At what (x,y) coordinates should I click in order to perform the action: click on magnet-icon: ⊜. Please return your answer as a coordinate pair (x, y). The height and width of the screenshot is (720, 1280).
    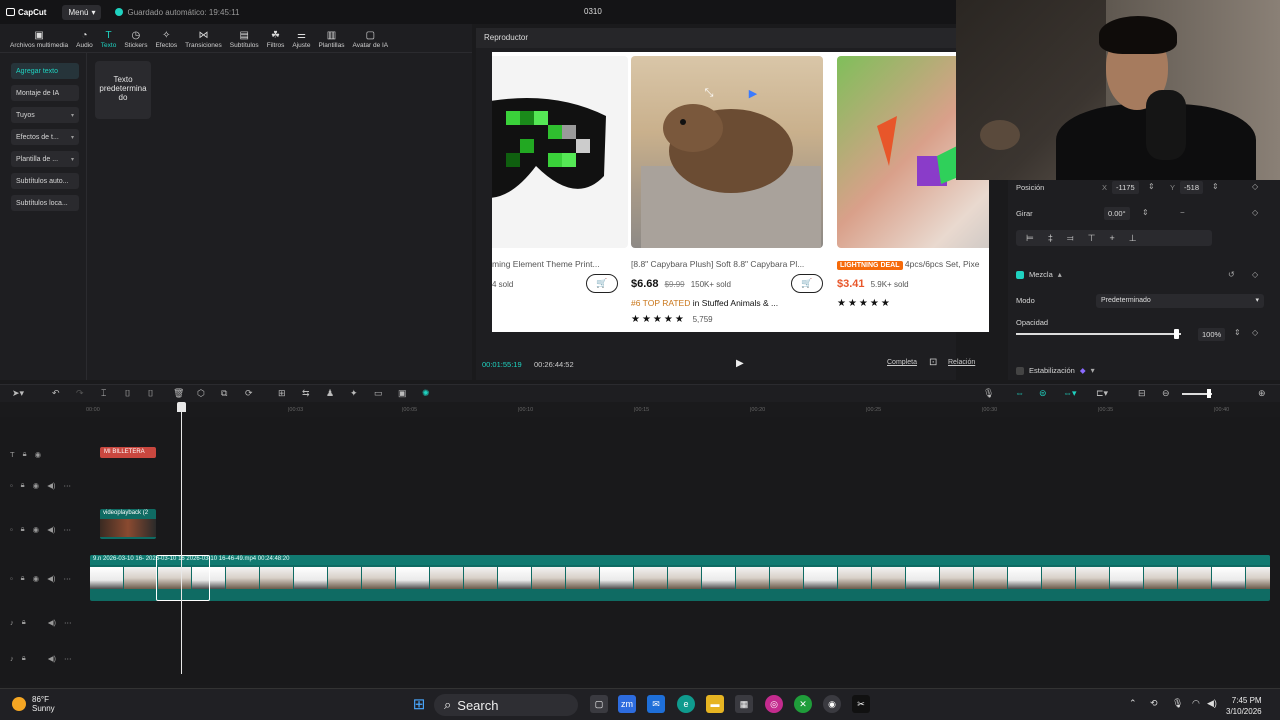
    Looking at the image, I should click on (1043, 393).